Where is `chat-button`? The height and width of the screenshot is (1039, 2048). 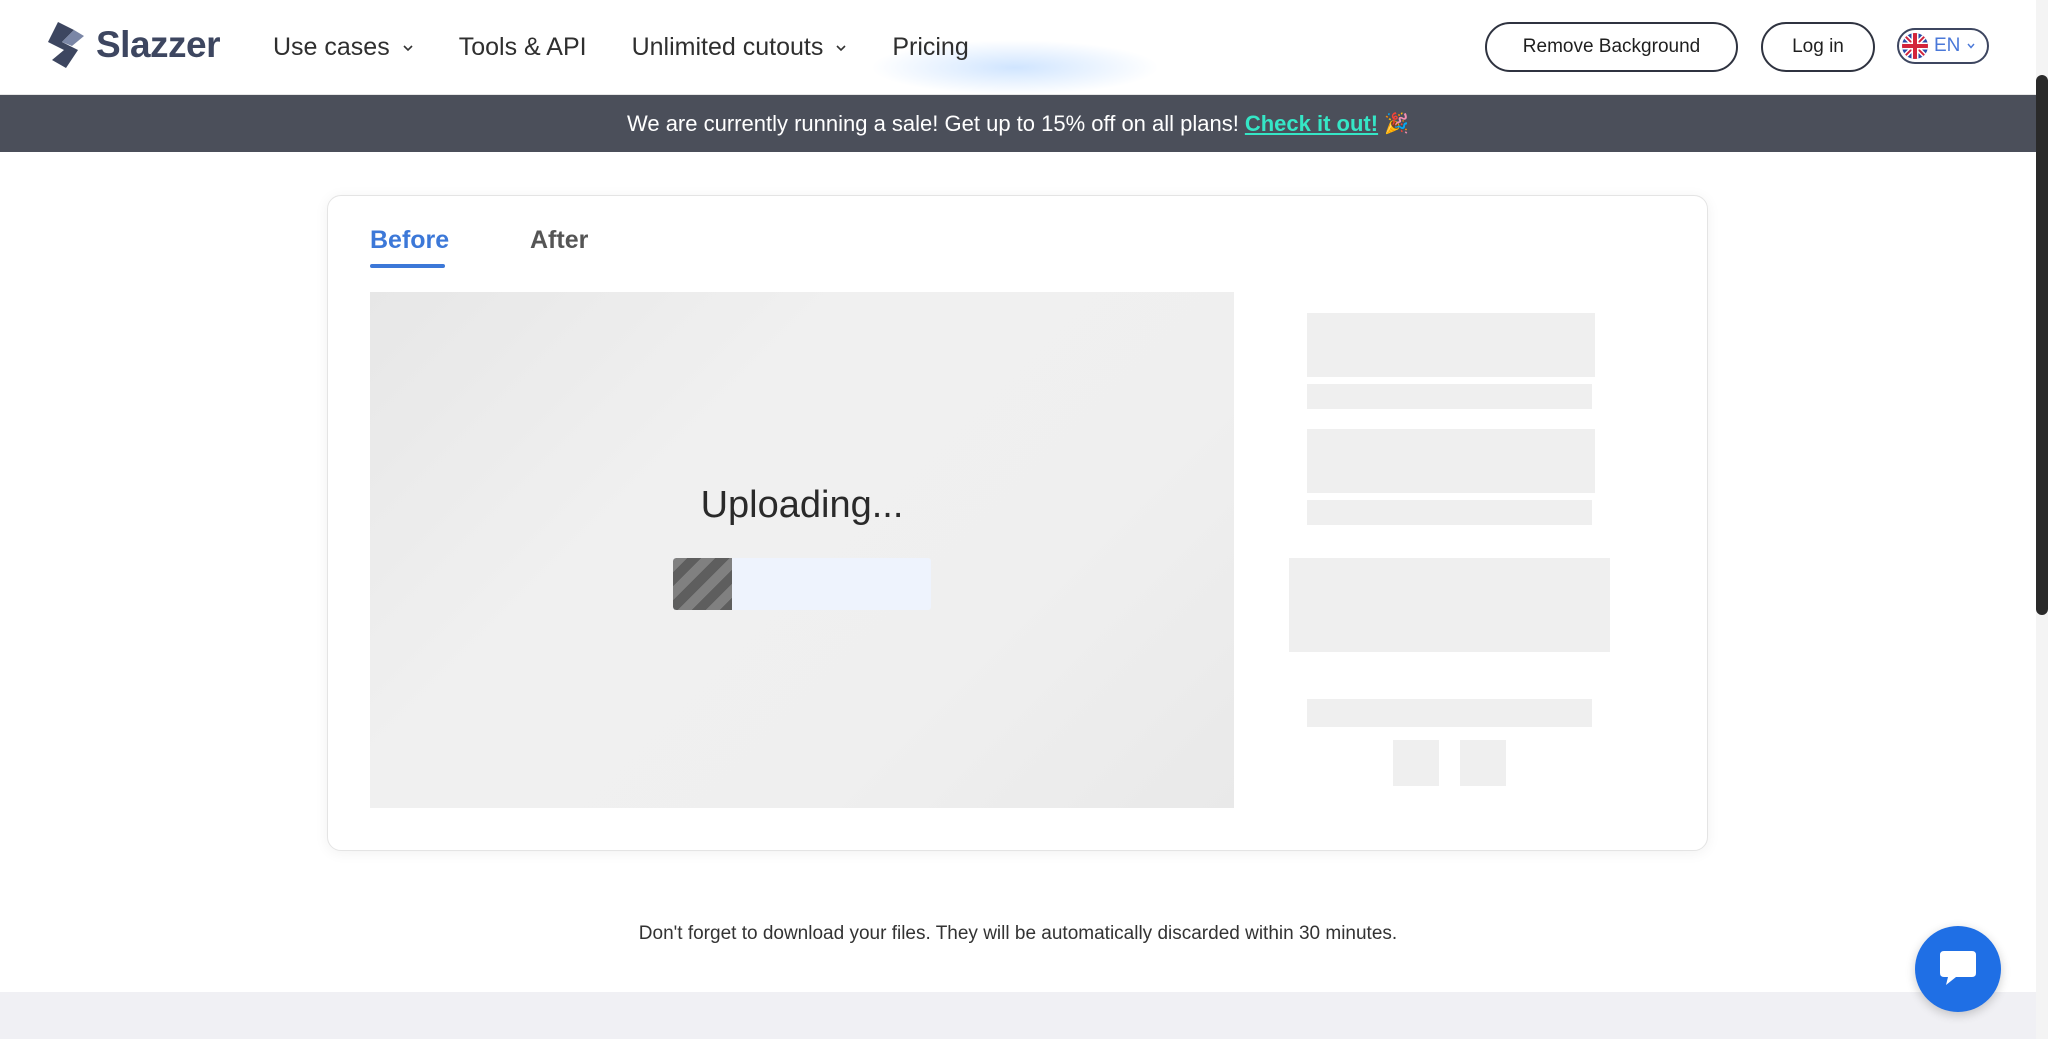
chat-button is located at coordinates (1958, 969).